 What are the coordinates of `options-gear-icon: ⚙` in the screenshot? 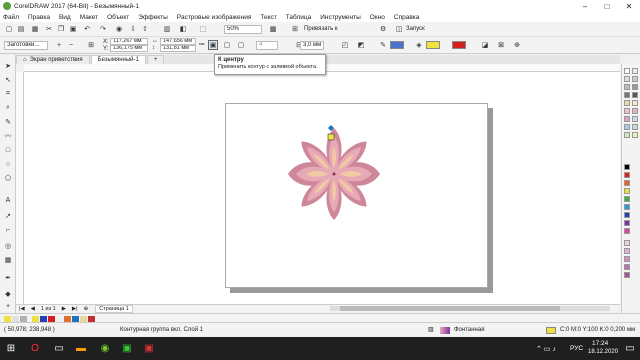 It's located at (383, 29).